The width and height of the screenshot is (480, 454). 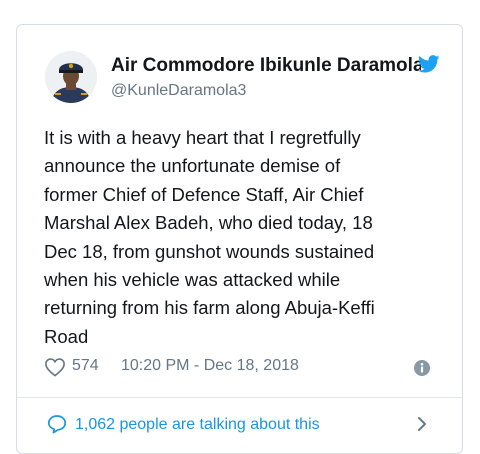 What do you see at coordinates (266, 66) in the screenshot?
I see `author-display-name: Air Commodore Ibikunle Daramola` at bounding box center [266, 66].